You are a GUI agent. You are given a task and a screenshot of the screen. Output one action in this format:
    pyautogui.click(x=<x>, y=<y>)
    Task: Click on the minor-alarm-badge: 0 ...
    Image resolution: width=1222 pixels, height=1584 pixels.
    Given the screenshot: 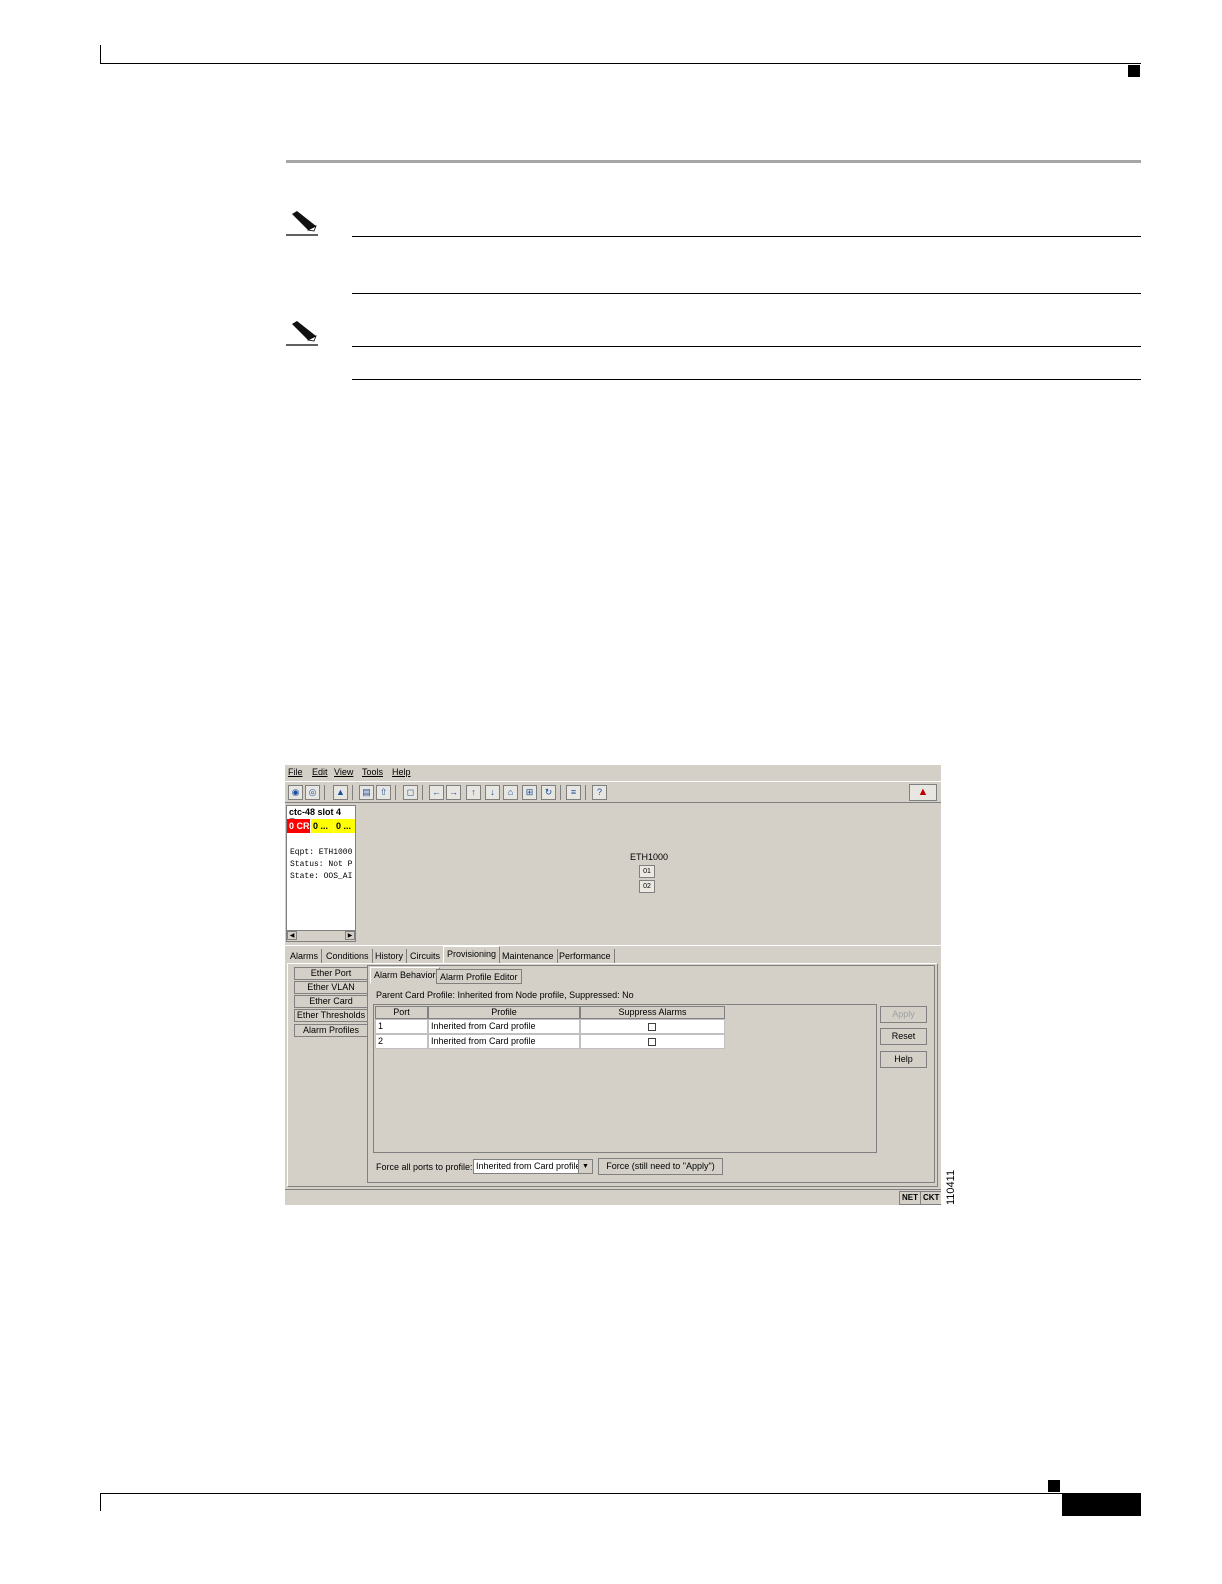 What is the action you would take?
    pyautogui.click(x=344, y=826)
    